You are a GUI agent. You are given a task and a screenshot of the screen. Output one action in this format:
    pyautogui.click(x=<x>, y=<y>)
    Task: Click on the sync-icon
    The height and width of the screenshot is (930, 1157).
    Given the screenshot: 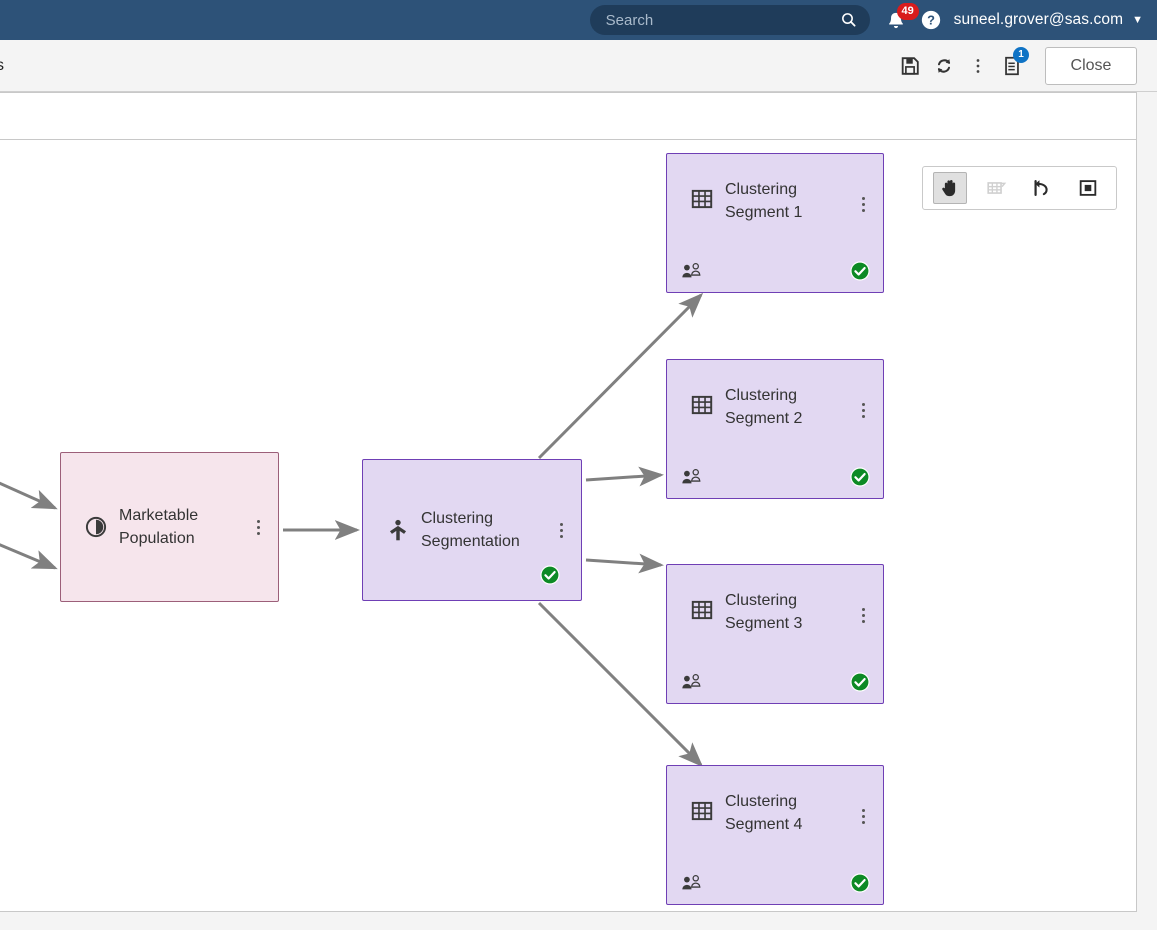 What is the action you would take?
    pyautogui.click(x=944, y=65)
    